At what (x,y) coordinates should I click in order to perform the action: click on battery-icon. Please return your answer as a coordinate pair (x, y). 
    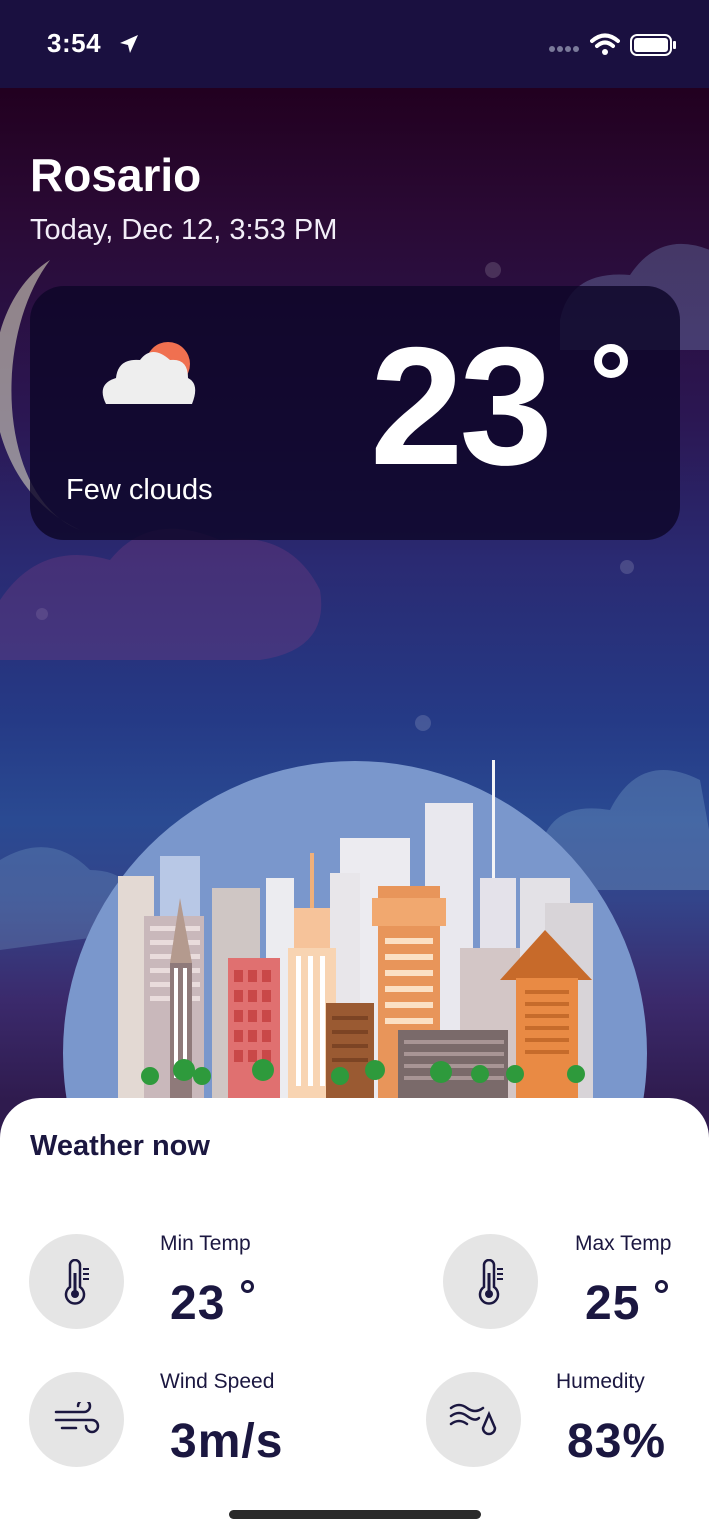
    Looking at the image, I should click on (653, 45).